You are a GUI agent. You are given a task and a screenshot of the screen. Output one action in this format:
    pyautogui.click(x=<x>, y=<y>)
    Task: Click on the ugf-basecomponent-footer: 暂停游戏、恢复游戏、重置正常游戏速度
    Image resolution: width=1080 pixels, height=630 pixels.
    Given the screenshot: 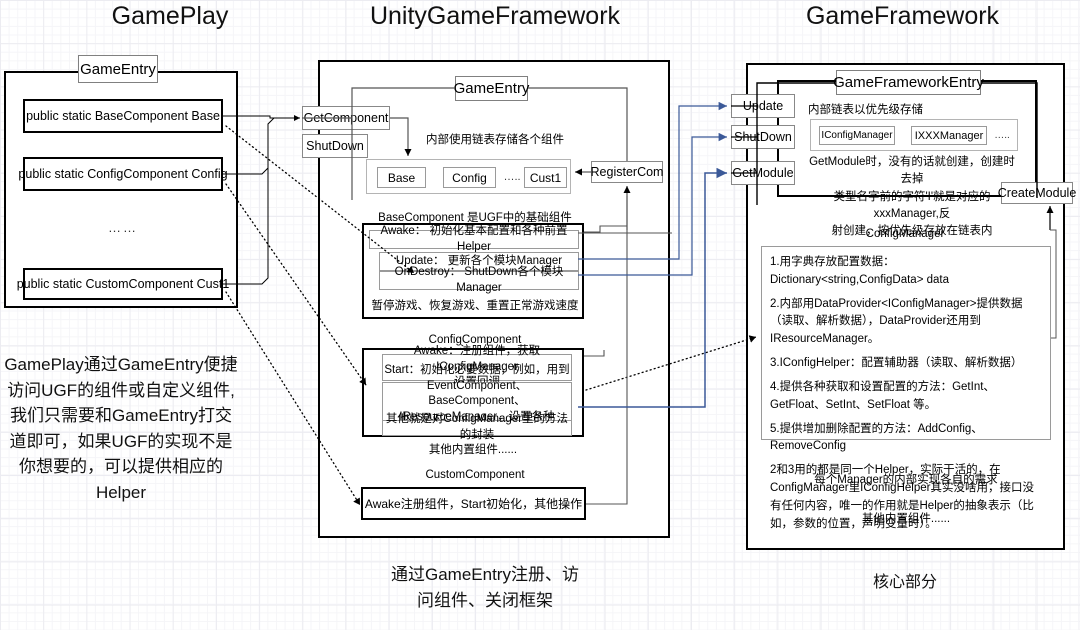 What is the action you would take?
    pyautogui.click(x=475, y=306)
    